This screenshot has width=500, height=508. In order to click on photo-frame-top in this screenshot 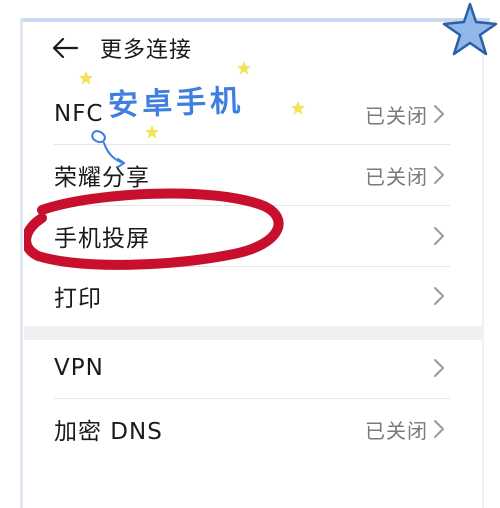, I will do `click(255, 20)`.